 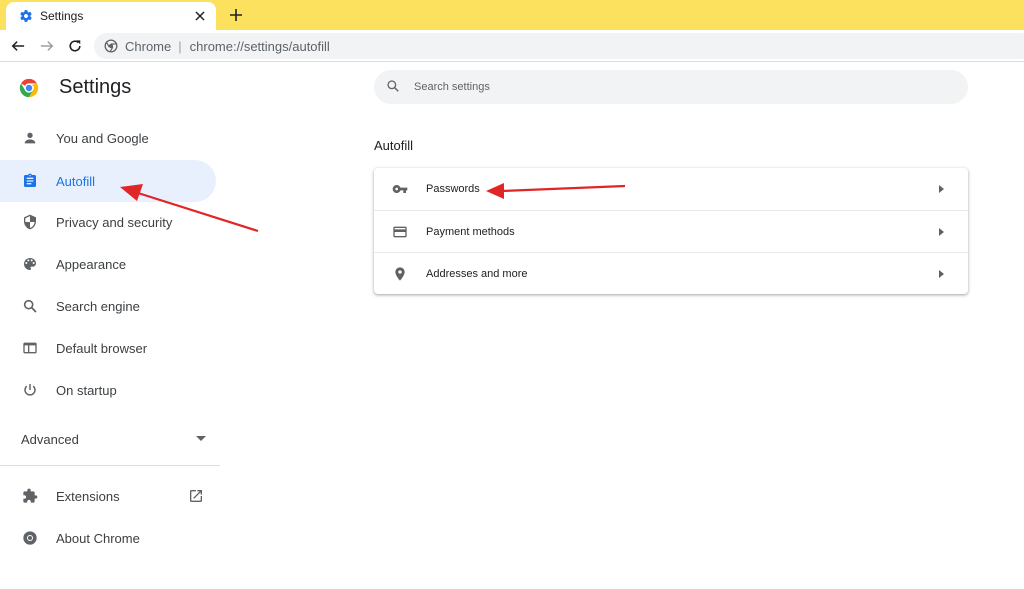 I want to click on sidebar-item-privacy: Privacy and security, so click(x=108, y=222).